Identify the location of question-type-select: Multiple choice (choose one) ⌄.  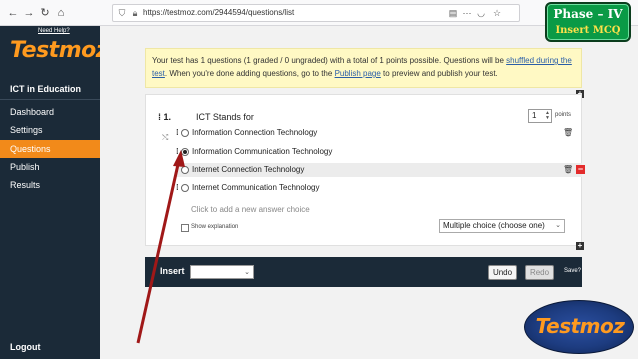
(502, 226).